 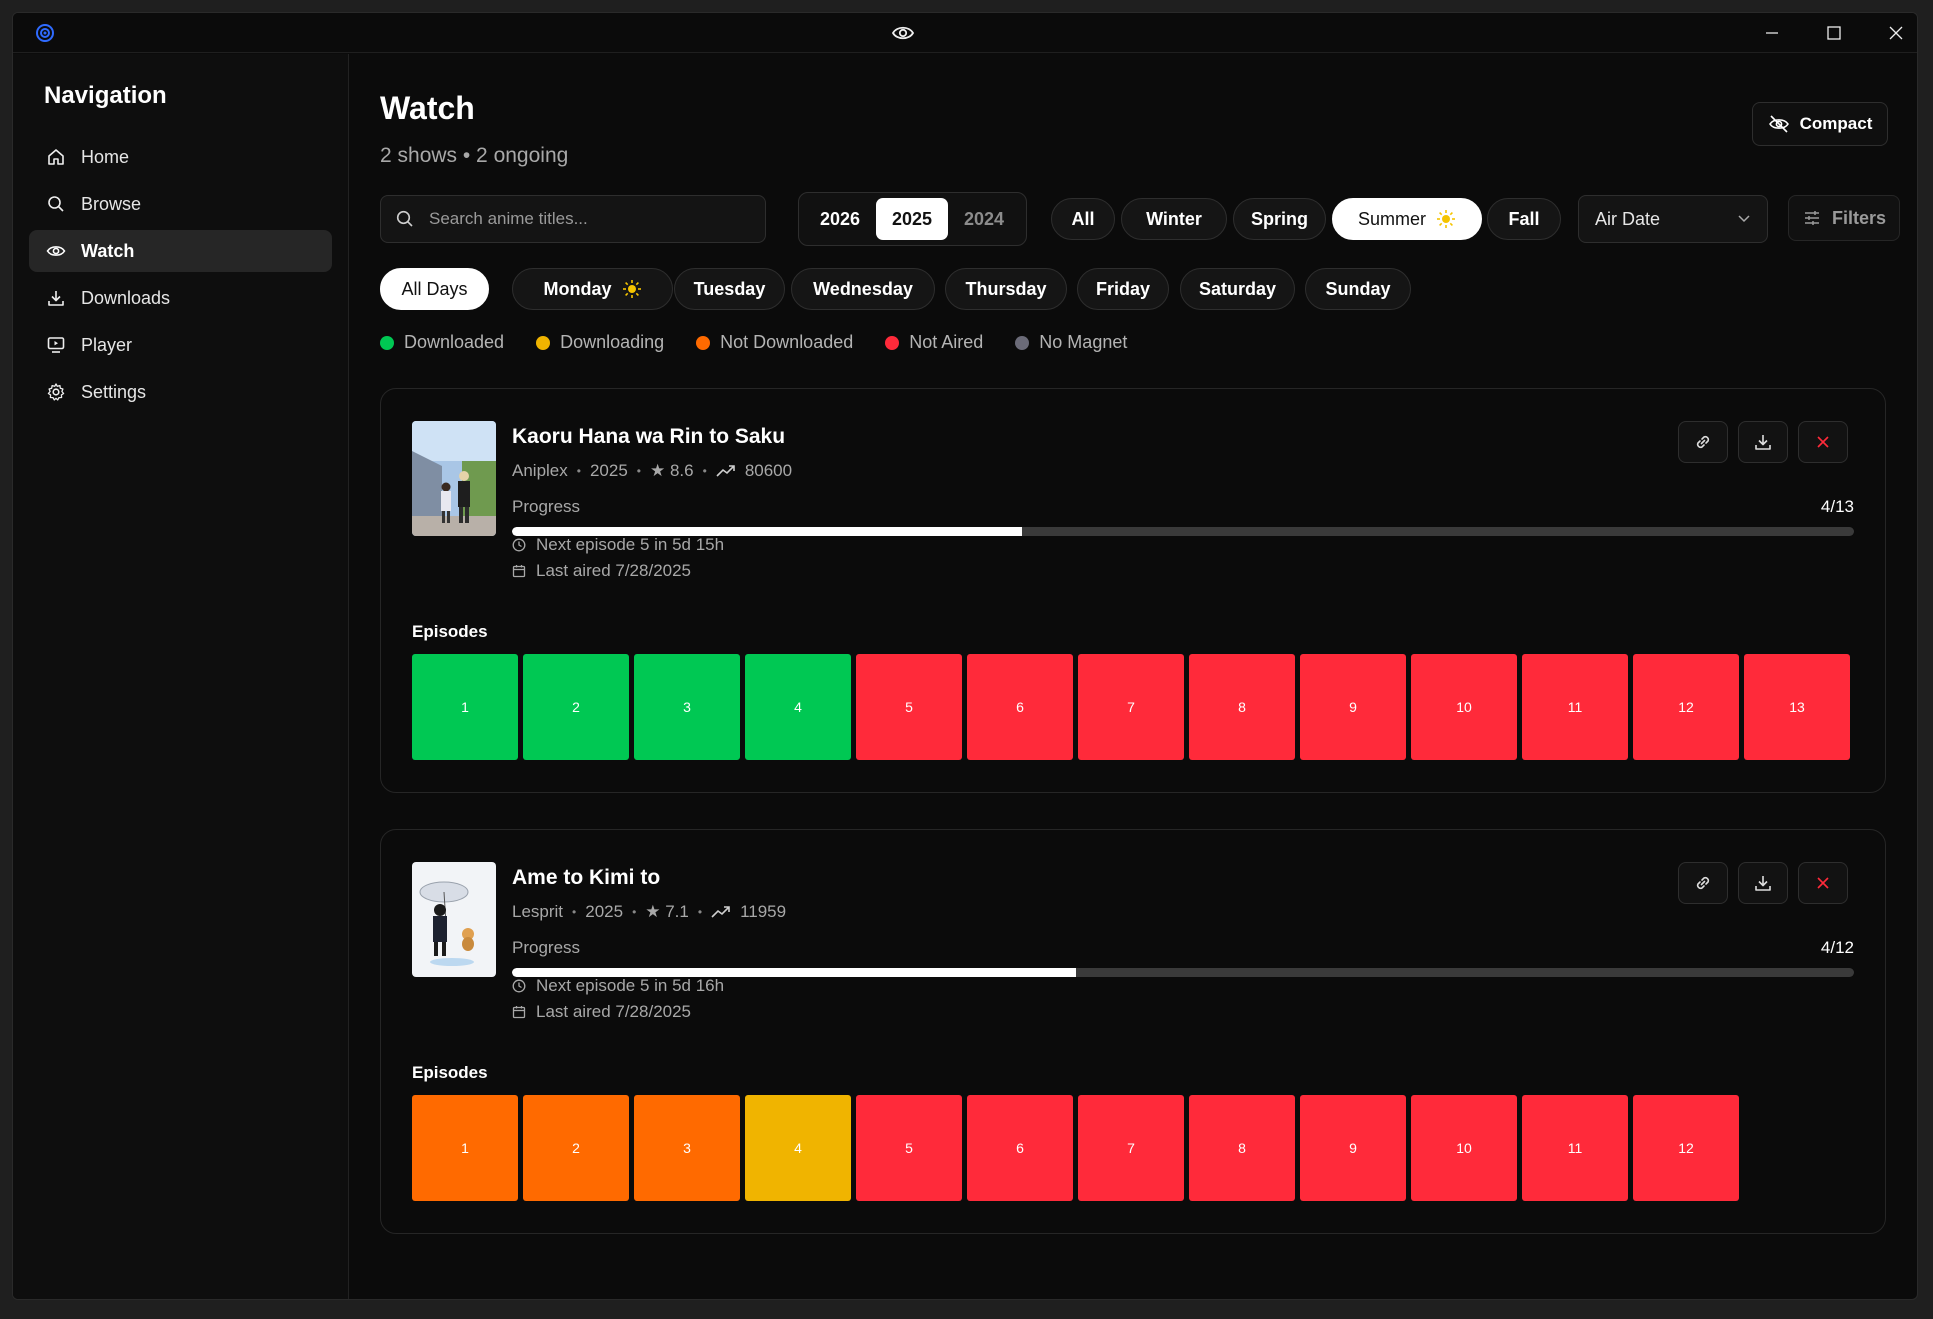 I want to click on show-title: Ame to Kimi to, so click(x=586, y=878).